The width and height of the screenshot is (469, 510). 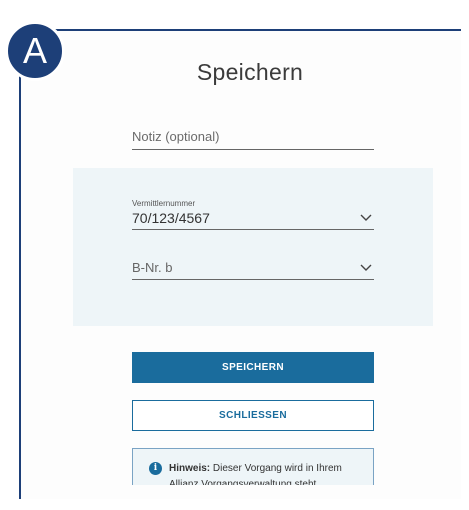 I want to click on info-icon: i, so click(x=155, y=468).